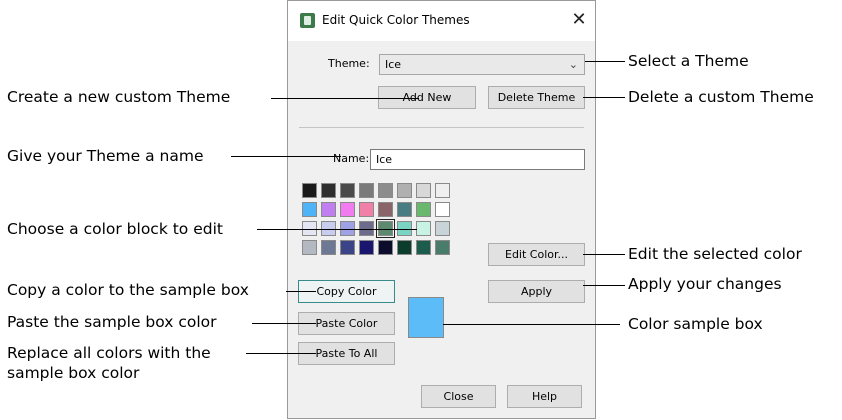 This screenshot has width=842, height=420. Describe the element at coordinates (393, 64) in the screenshot. I see `theme-dropdown-value: Ice` at that location.